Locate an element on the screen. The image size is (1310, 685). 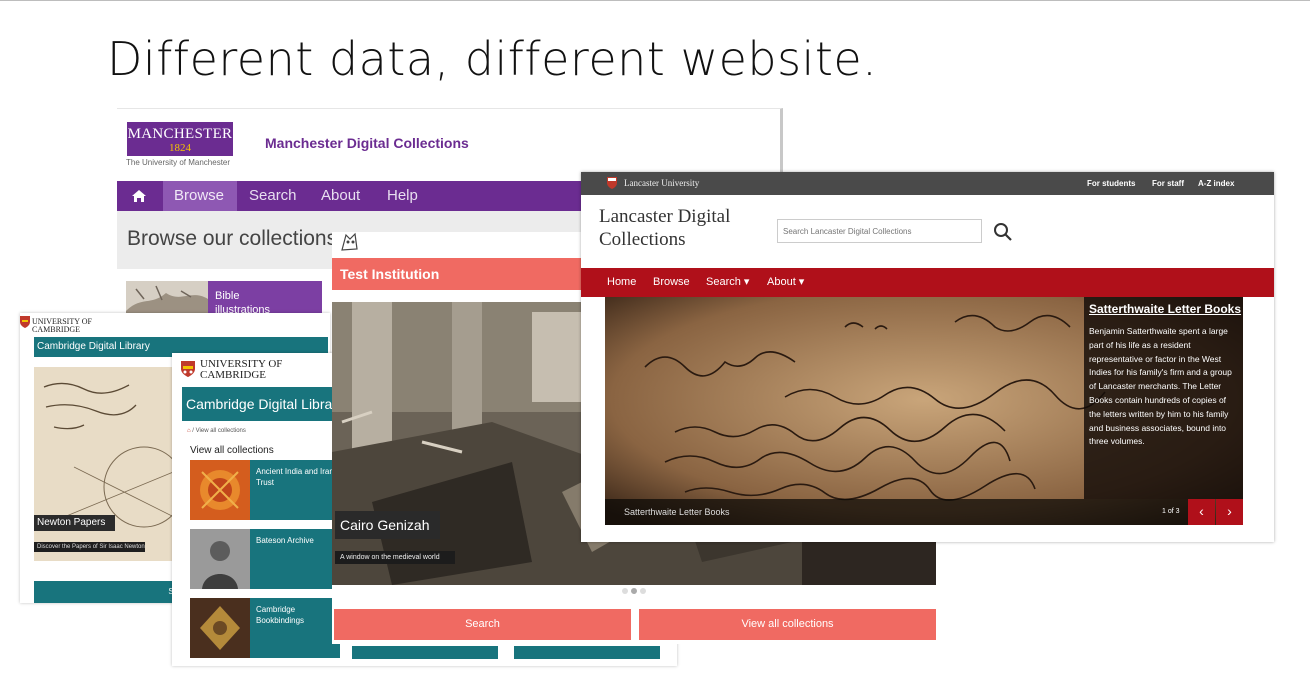
manchester-logo-word: MANCHESTER is located at coordinates (180, 134).